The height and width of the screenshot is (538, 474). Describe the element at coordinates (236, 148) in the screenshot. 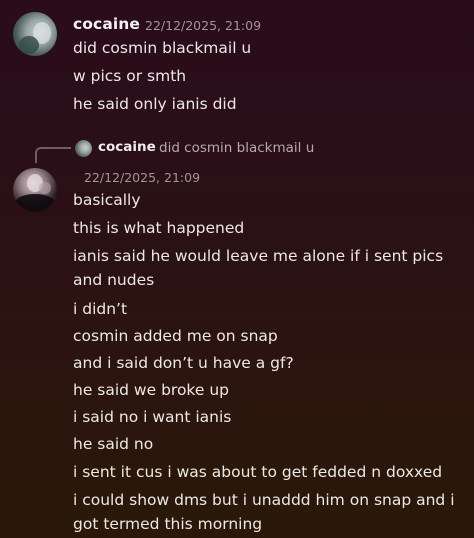

I see `reply-preview-text: did cosmin blackmail u` at that location.